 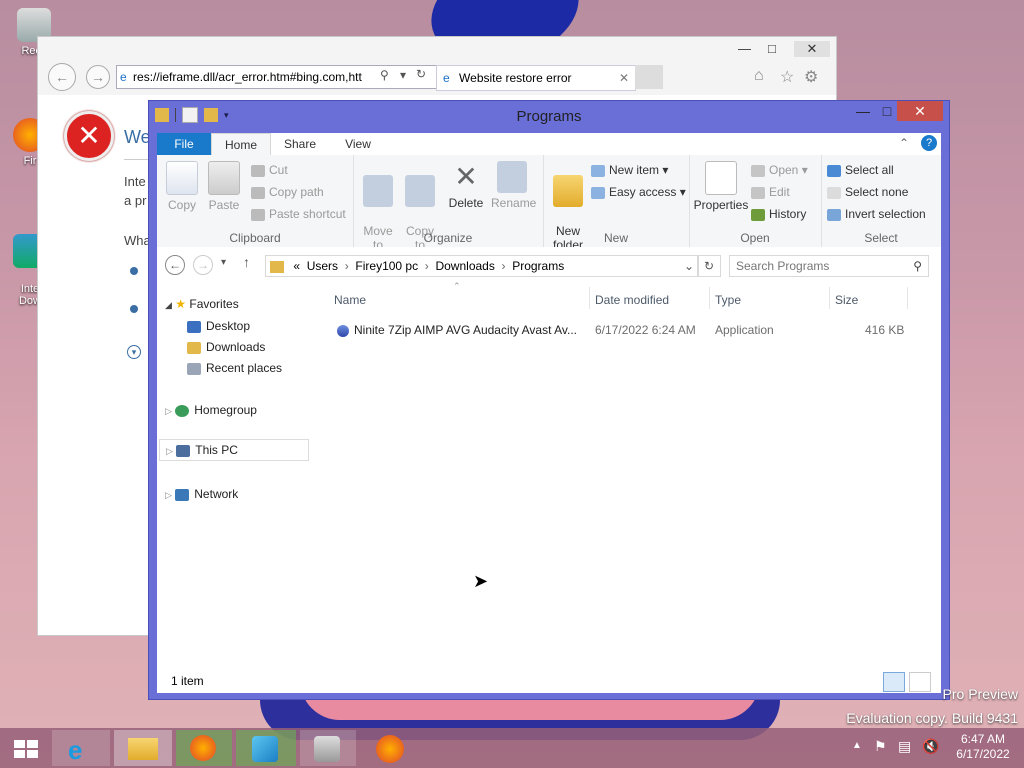 I want to click on rename-button: Rename, so click(x=513, y=185).